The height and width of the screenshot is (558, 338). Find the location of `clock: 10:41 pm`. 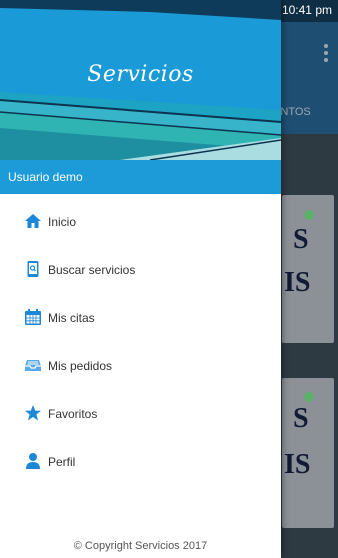

clock: 10:41 pm is located at coordinates (306, 10).